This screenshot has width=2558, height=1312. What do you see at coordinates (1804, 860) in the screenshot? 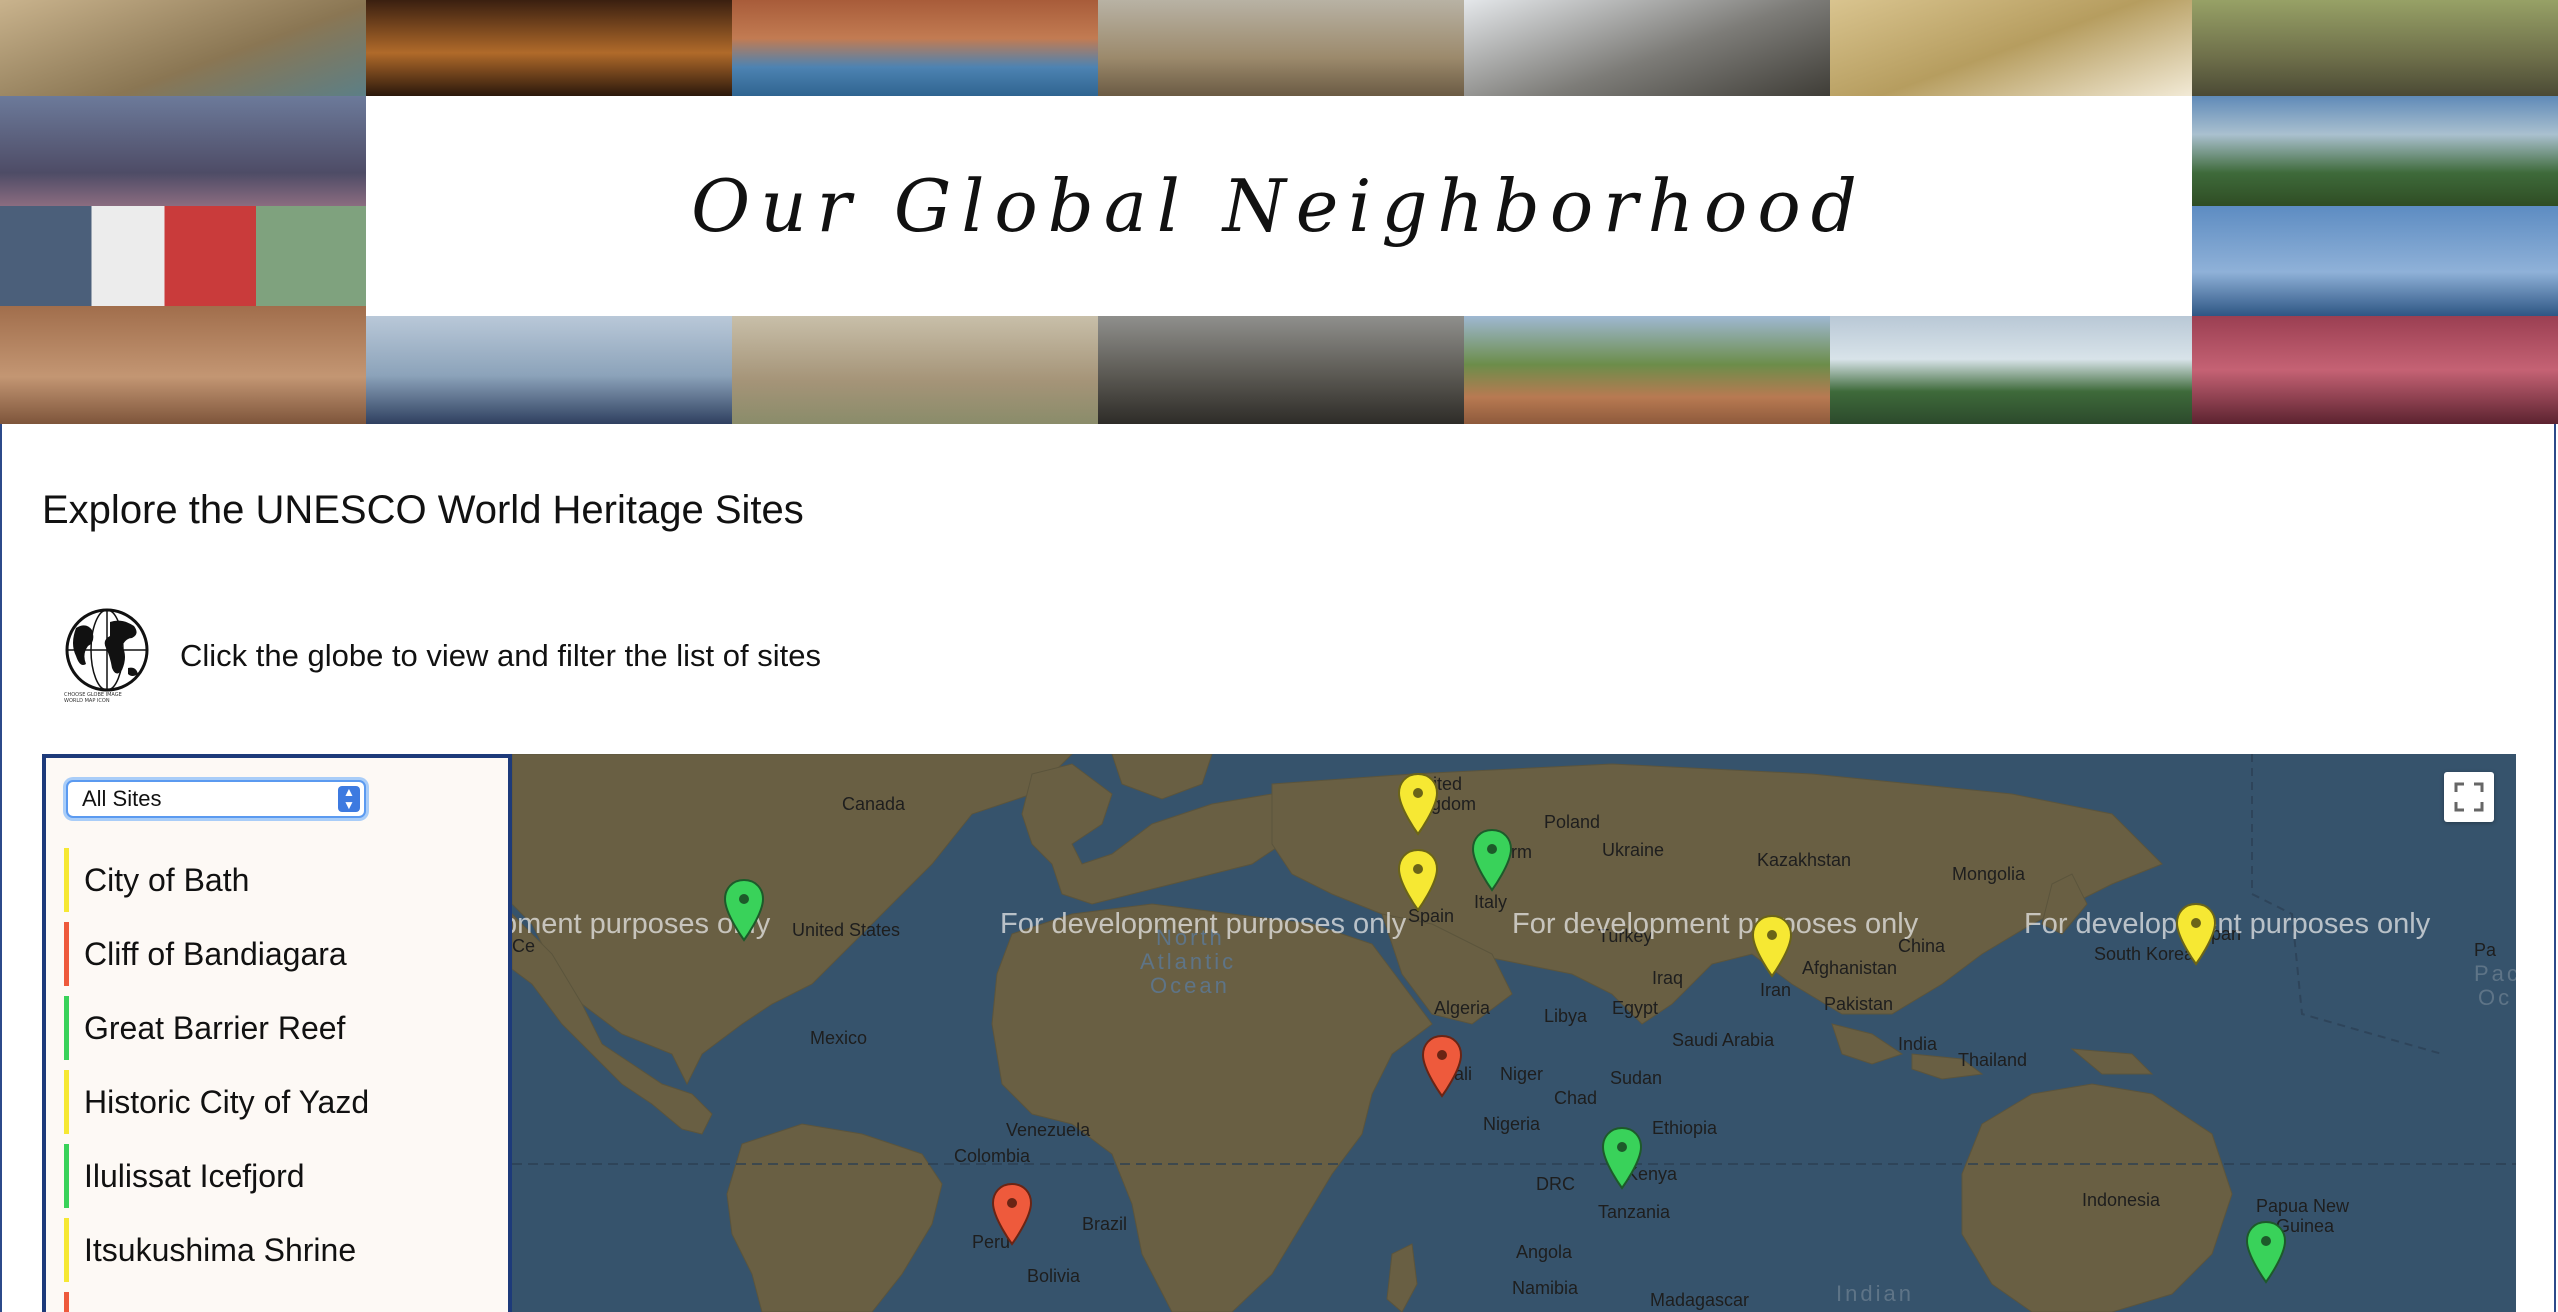
I see `map-label: Kazakhstan` at bounding box center [1804, 860].